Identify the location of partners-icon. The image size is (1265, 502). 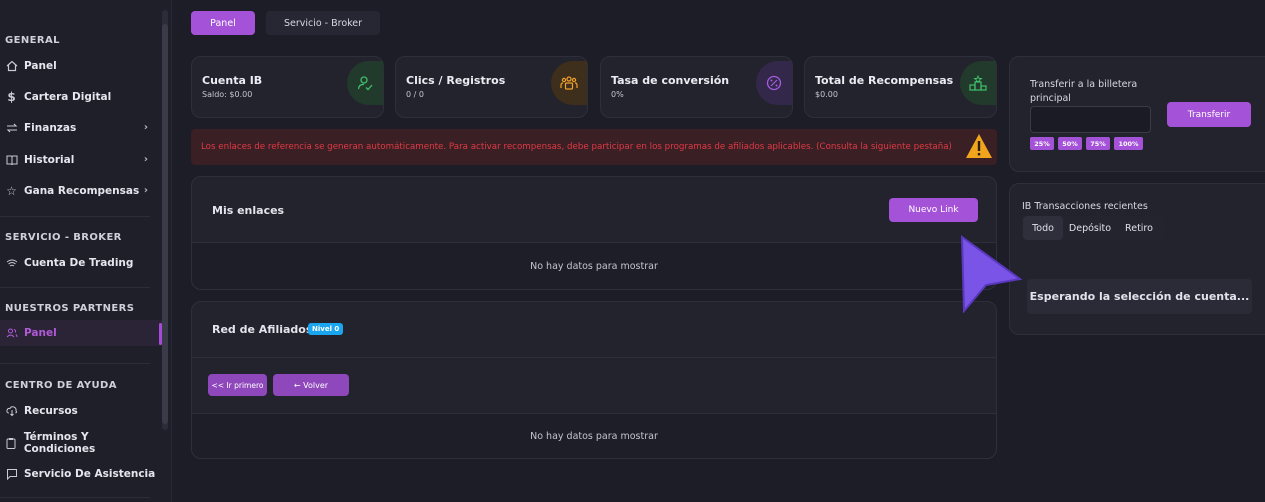
(11, 333).